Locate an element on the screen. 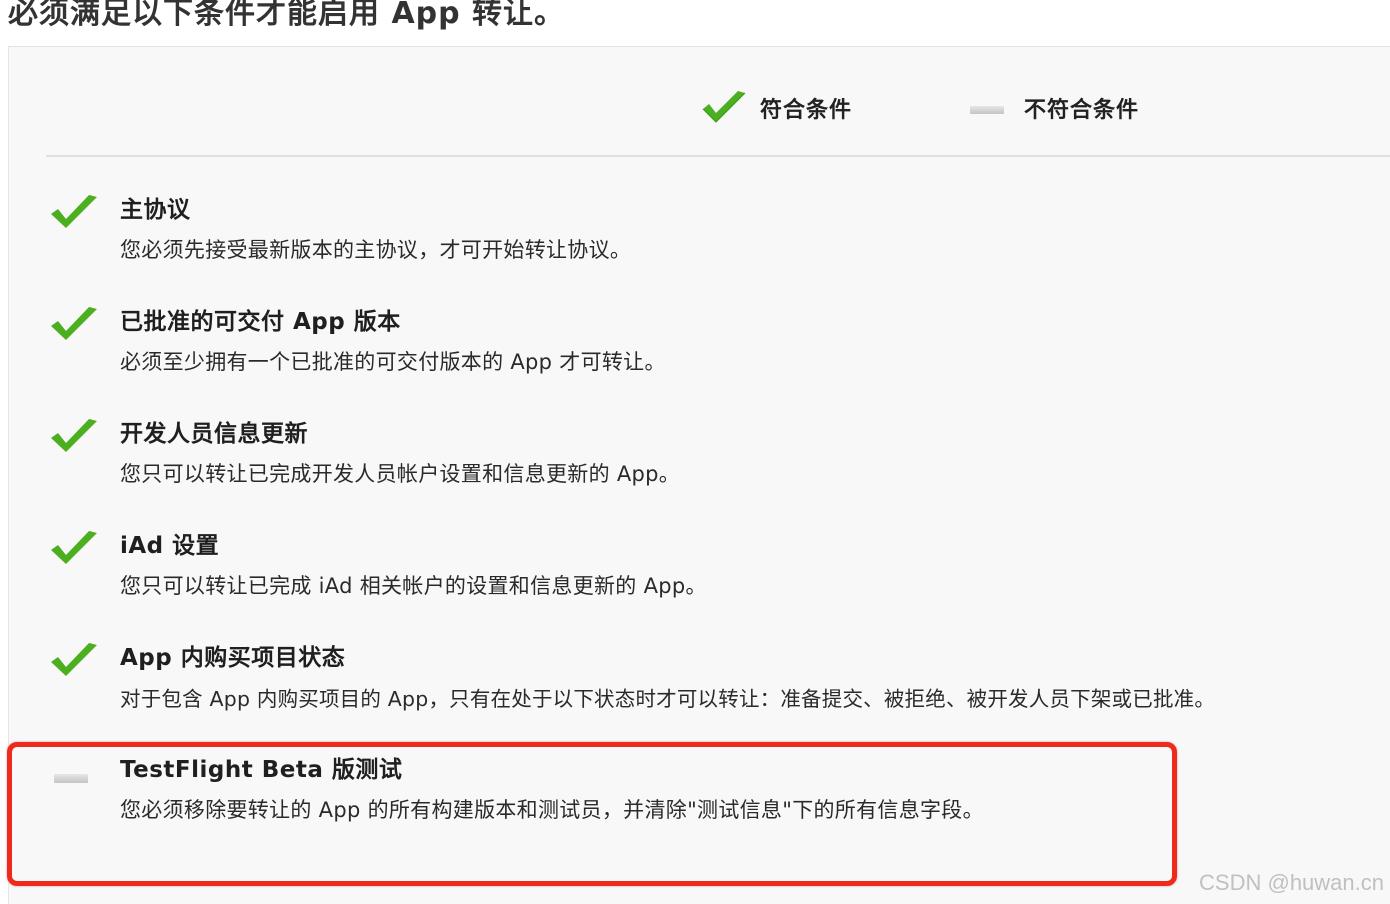 This screenshot has height=904, width=1390. requirement-title: 主协议 is located at coordinates (155, 210).